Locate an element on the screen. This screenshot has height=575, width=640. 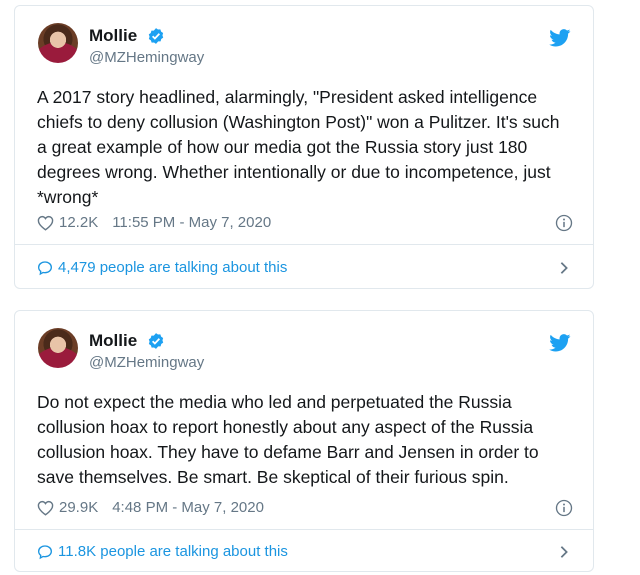
like-count: 29.9K is located at coordinates (78, 507).